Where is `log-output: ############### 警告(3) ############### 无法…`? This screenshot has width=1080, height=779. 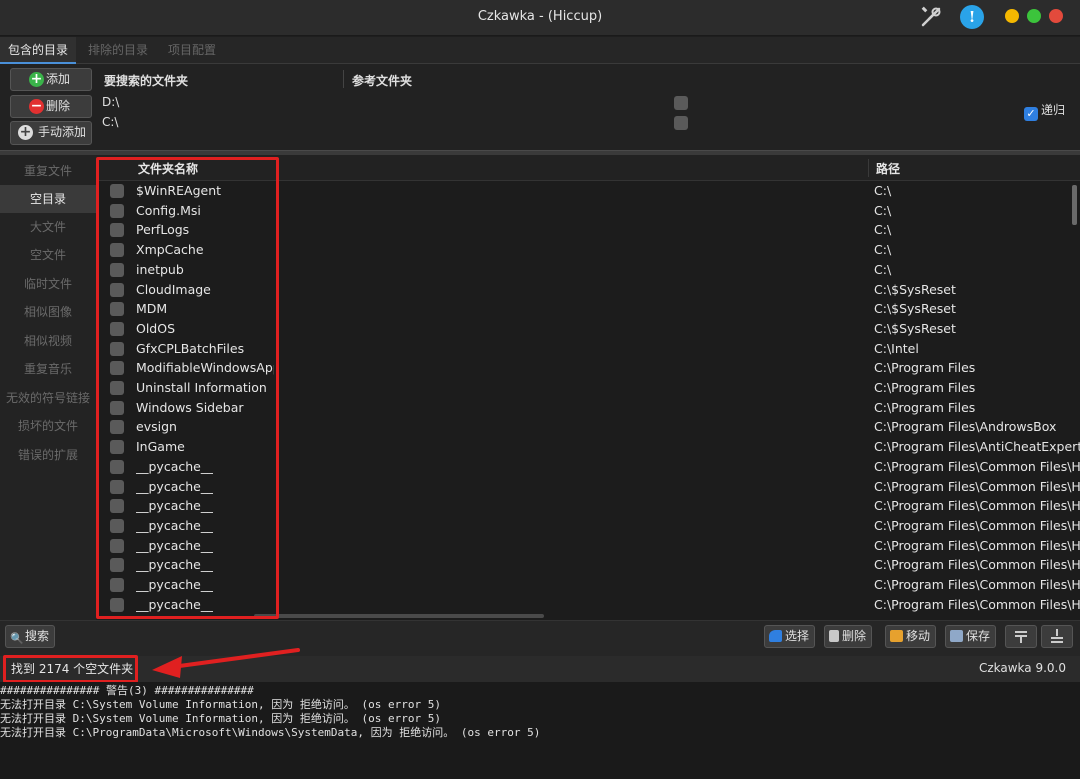 log-output: ############### 警告(3) ############### 无法… is located at coordinates (540, 730).